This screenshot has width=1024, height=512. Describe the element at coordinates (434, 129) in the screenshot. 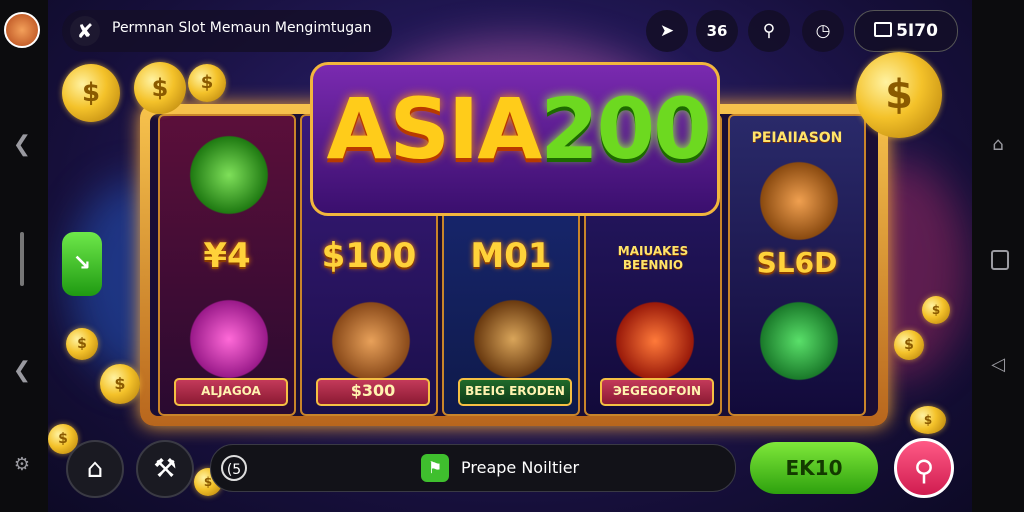

I see `logo-word: ASIA` at that location.